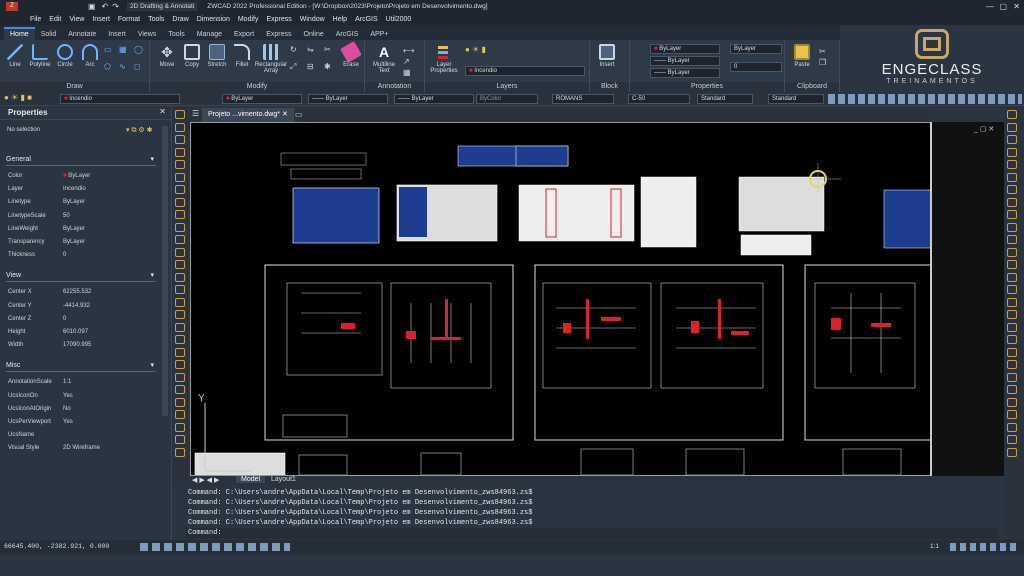 The height and width of the screenshot is (576, 1024). What do you see at coordinates (475, 49) in the screenshot?
I see `sun-icon: ☀` at bounding box center [475, 49].